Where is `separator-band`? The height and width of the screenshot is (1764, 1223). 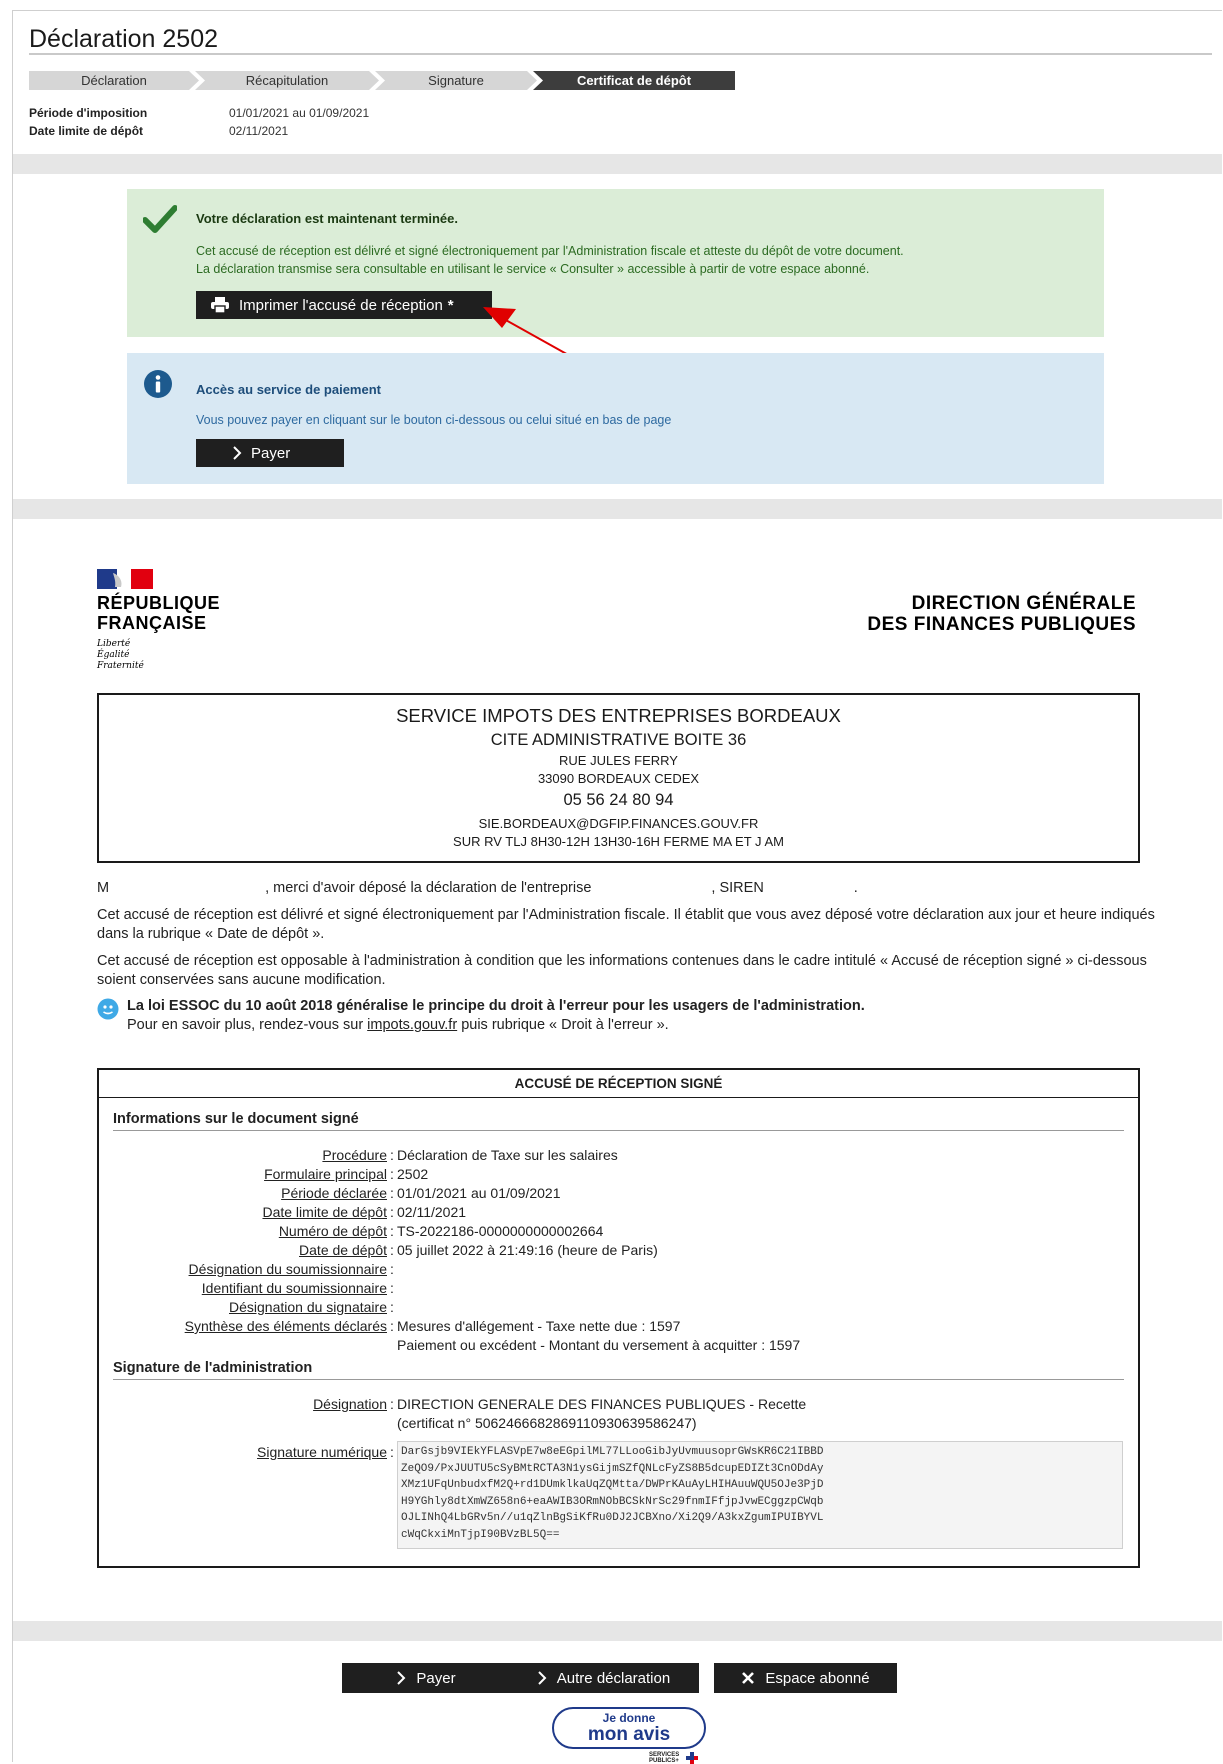
separator-band is located at coordinates (617, 164).